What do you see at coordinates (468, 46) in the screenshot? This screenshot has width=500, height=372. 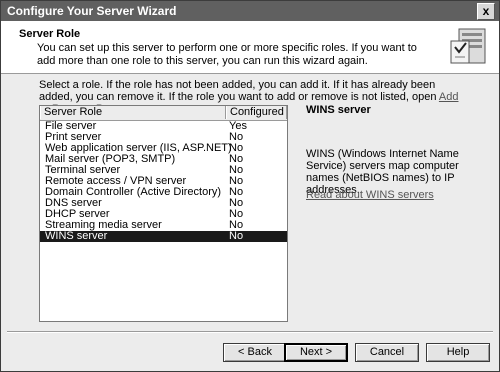 I see `server-wizard-icon` at bounding box center [468, 46].